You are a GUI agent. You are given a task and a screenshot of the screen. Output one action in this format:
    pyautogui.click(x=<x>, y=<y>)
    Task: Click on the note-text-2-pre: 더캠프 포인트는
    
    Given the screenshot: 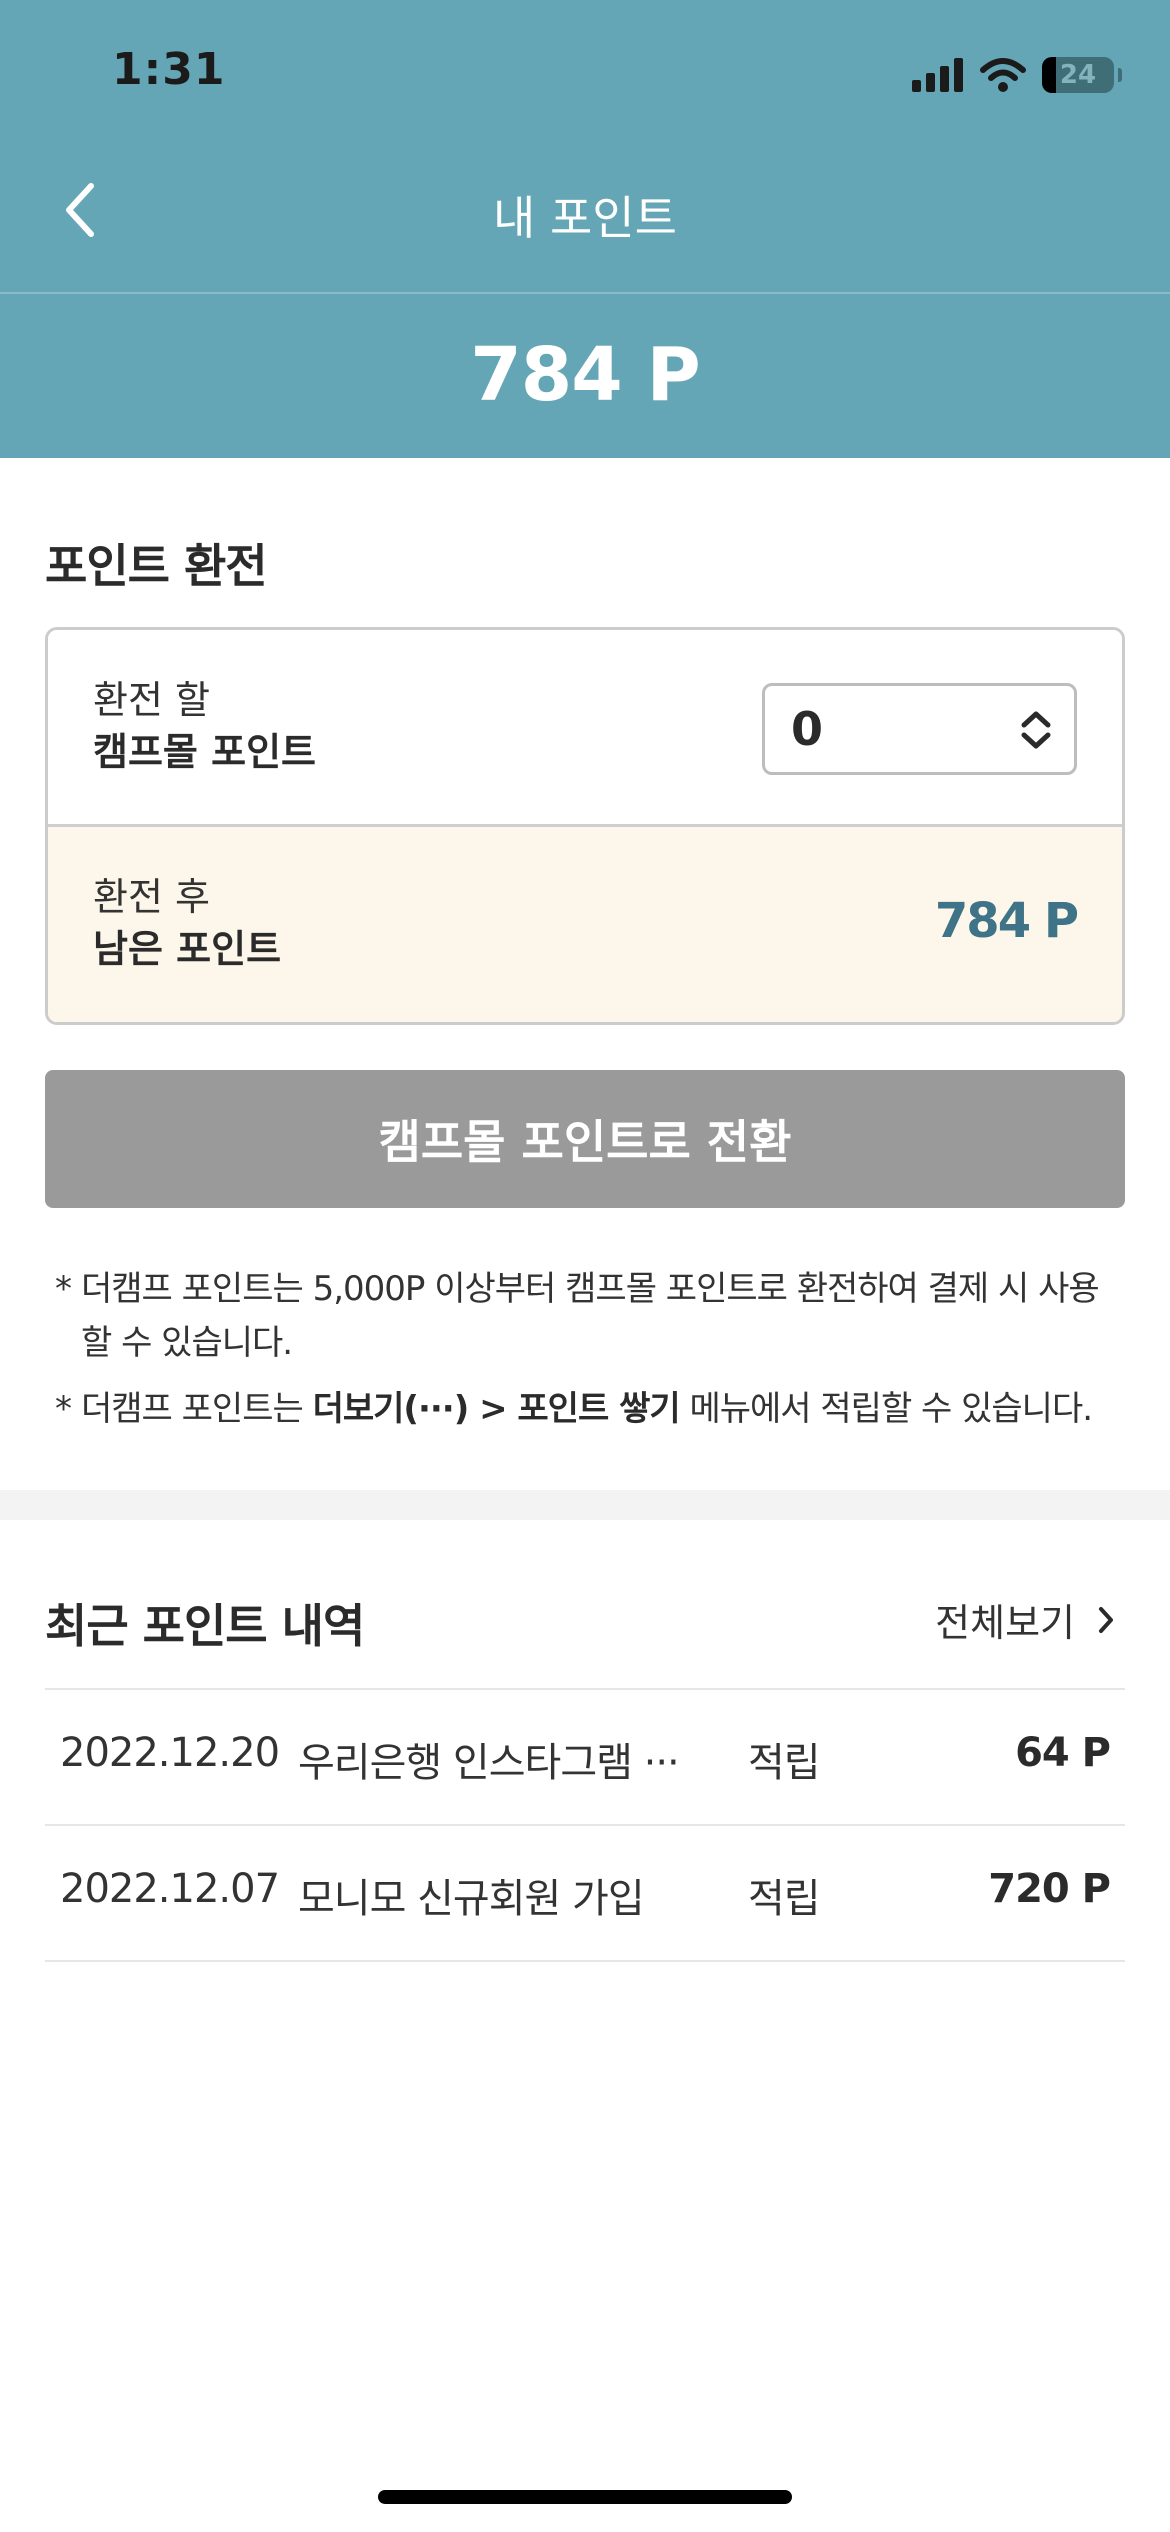 What is the action you would take?
    pyautogui.click(x=197, y=1409)
    